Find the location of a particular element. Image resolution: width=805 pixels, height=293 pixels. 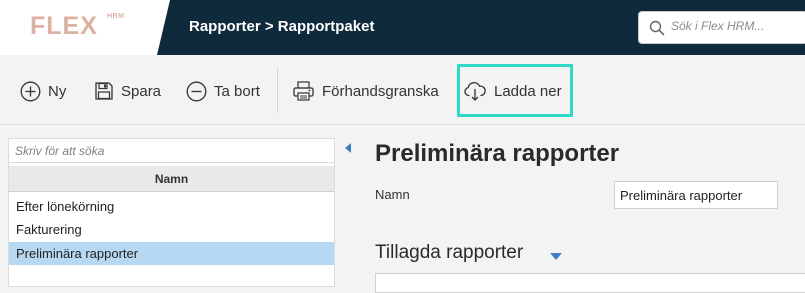

floppy-disk-icon is located at coordinates (104, 91).